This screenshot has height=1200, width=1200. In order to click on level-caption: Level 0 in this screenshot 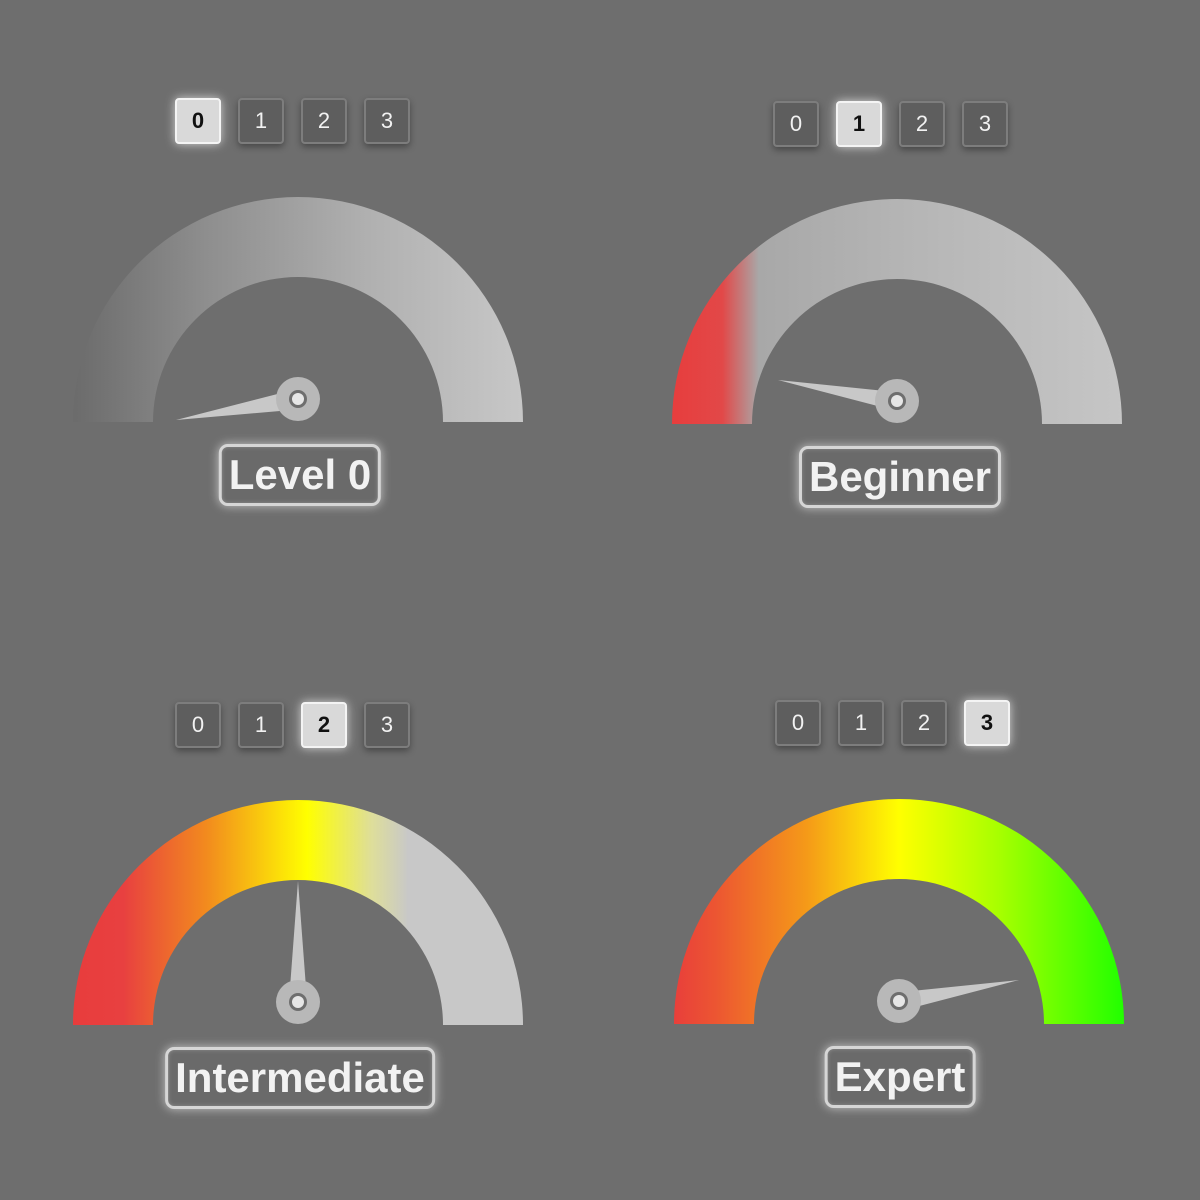, I will do `click(300, 475)`.